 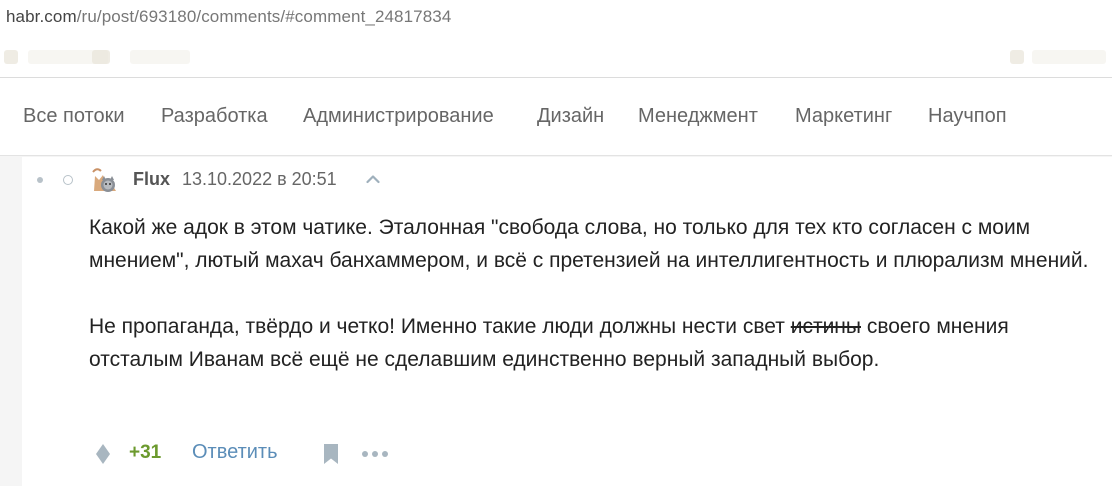 I want to click on vote-diamond-icon, so click(x=103, y=454).